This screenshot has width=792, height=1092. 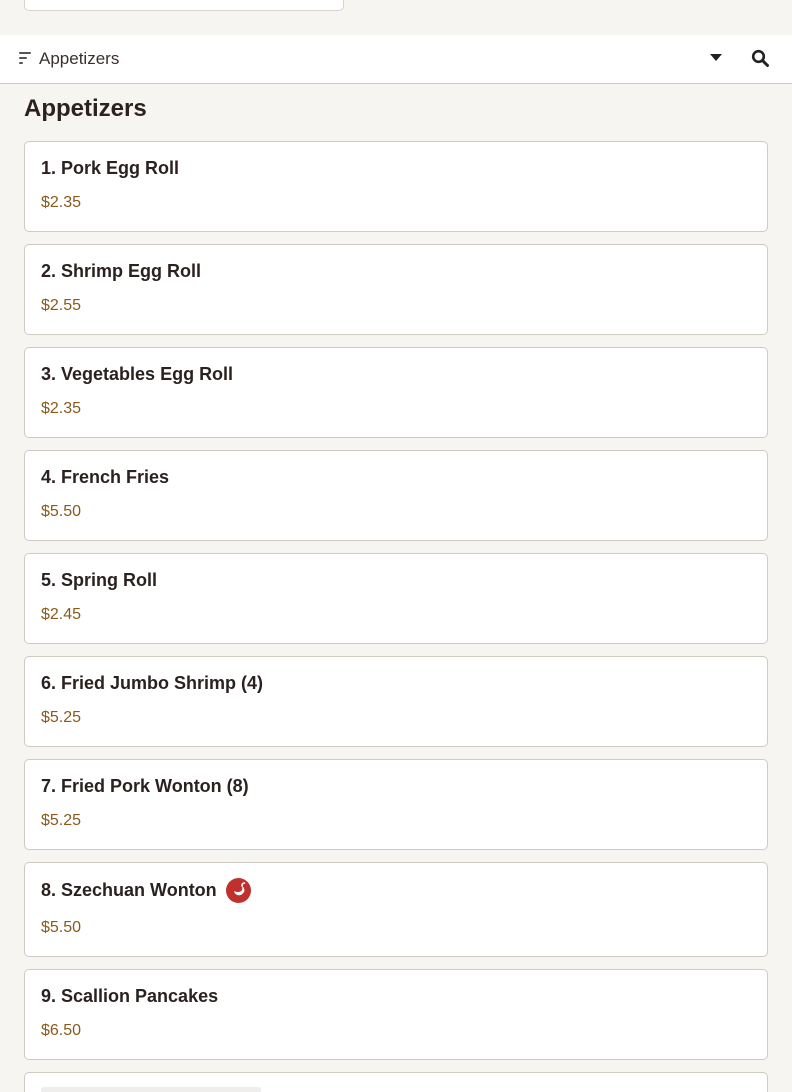 I want to click on menu-item-card: 9. Scallion Pancakes $6.50, so click(x=396, y=1014).